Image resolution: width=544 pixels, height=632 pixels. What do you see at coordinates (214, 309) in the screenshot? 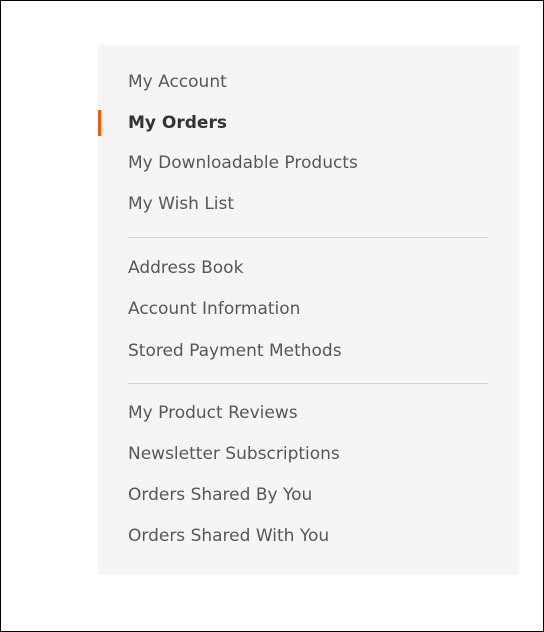
I see `nav-item-label: Account Information` at bounding box center [214, 309].